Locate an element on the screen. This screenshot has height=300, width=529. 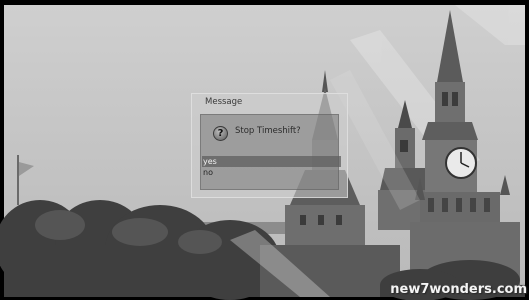
dialog-body: ? Stop Timeshift? yes no is located at coordinates (270, 152).